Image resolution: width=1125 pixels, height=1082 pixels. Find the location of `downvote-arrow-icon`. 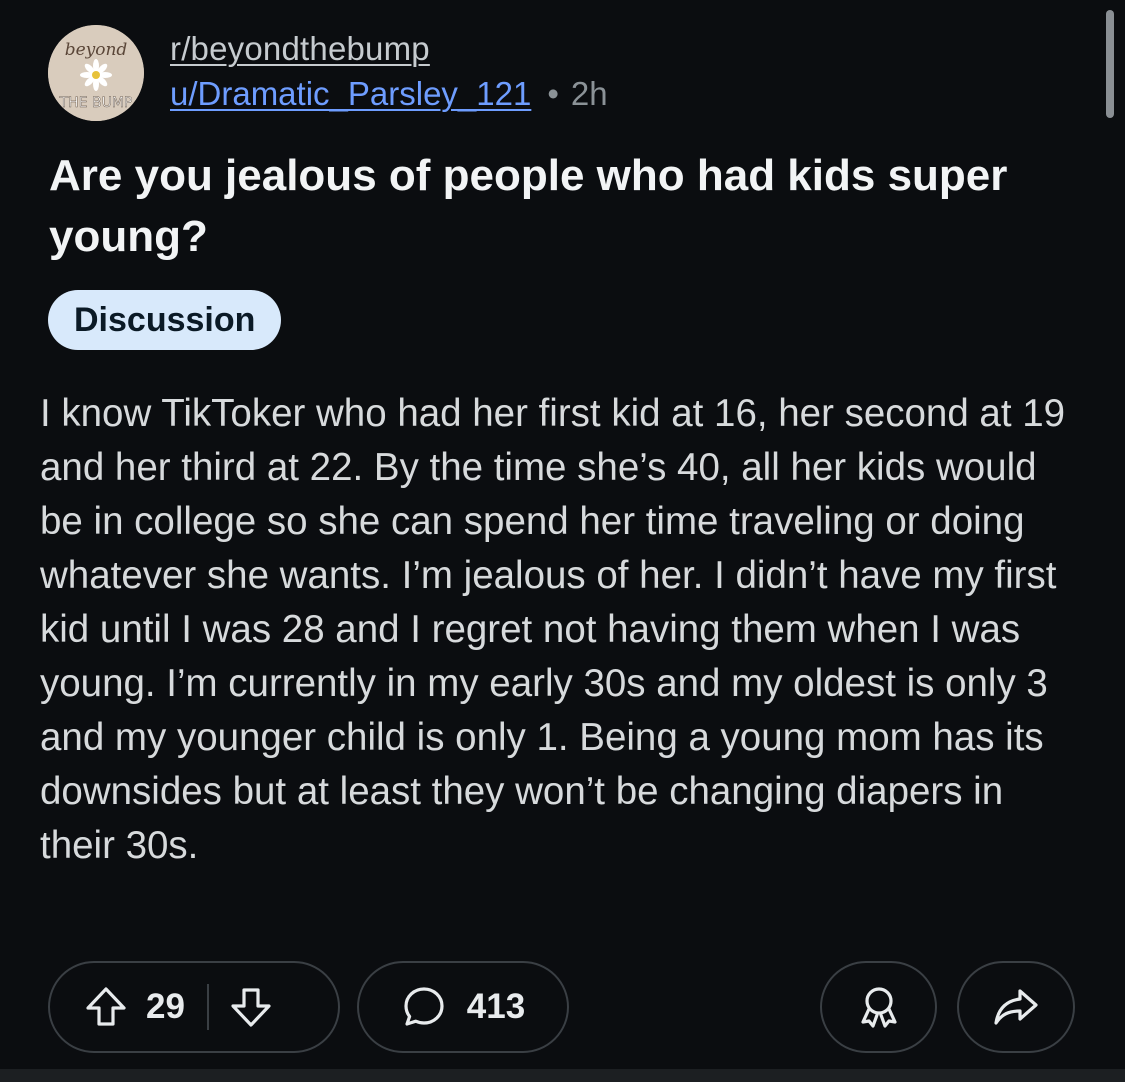

downvote-arrow-icon is located at coordinates (251, 1007).